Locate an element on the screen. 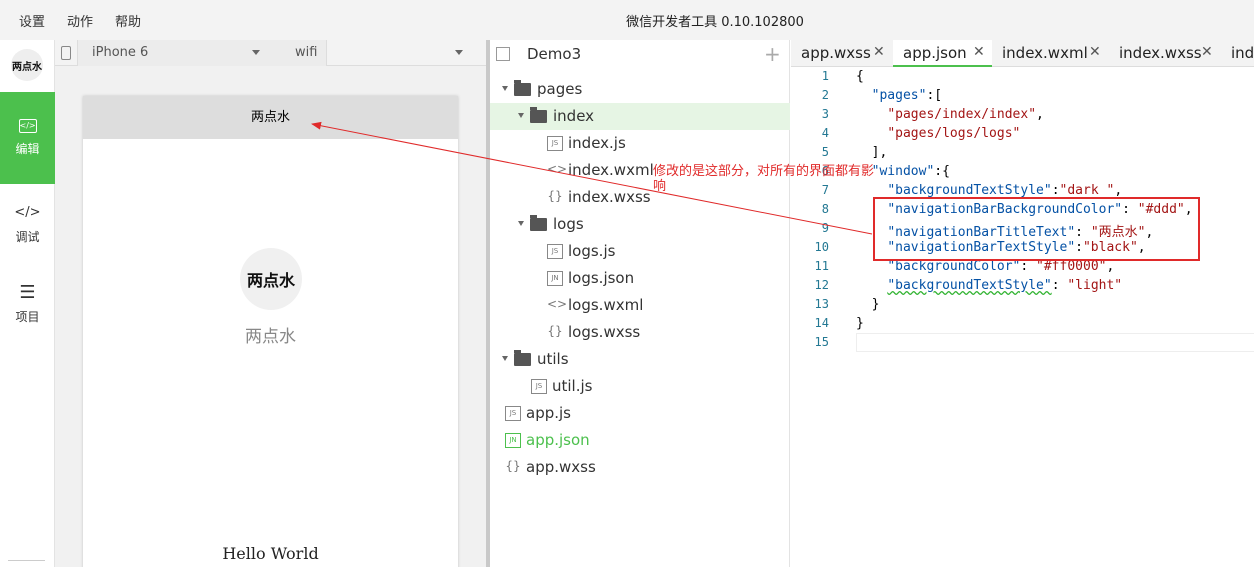  tree-label: logs.js is located at coordinates (592, 251).